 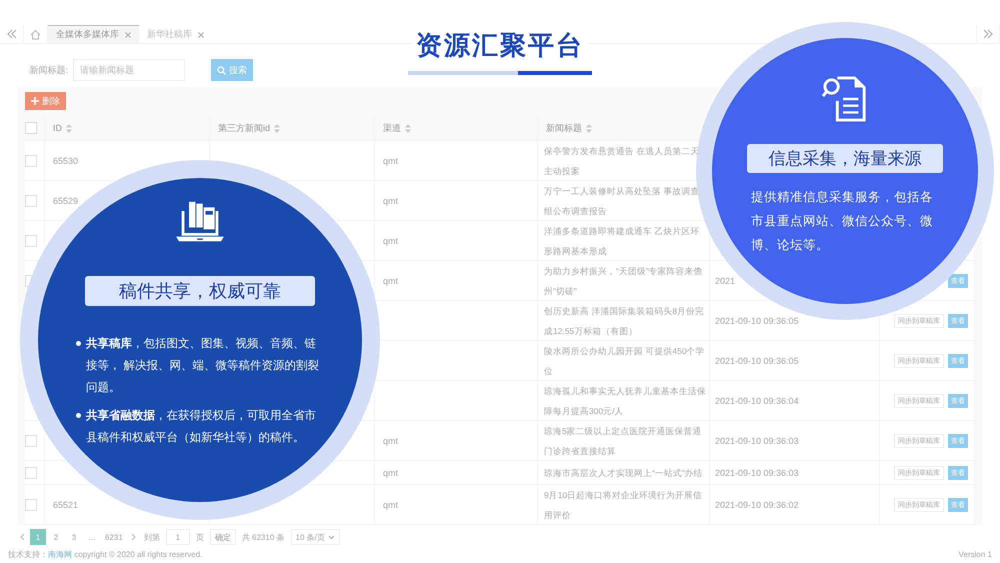 I want to click on table-cell-text: 65530, so click(x=65, y=161).